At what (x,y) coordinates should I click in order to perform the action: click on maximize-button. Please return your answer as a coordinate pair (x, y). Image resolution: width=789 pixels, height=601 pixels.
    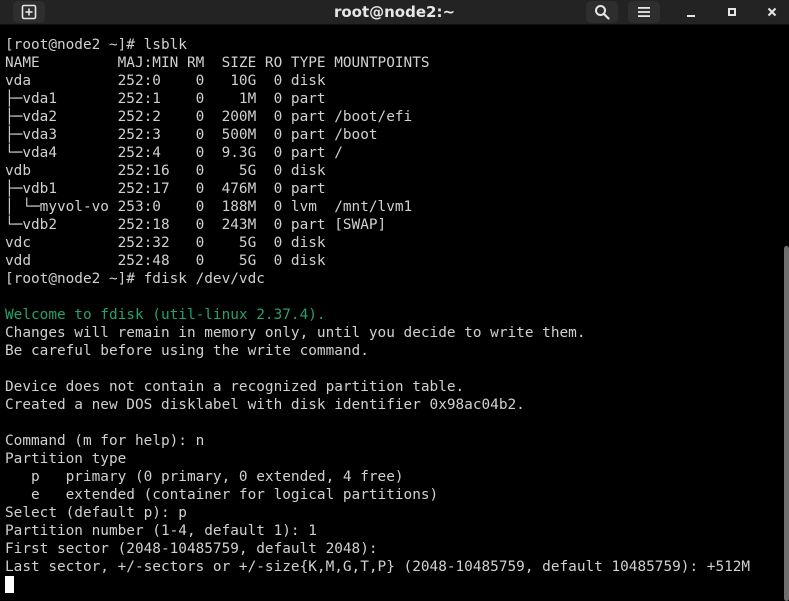
    Looking at the image, I should click on (732, 12).